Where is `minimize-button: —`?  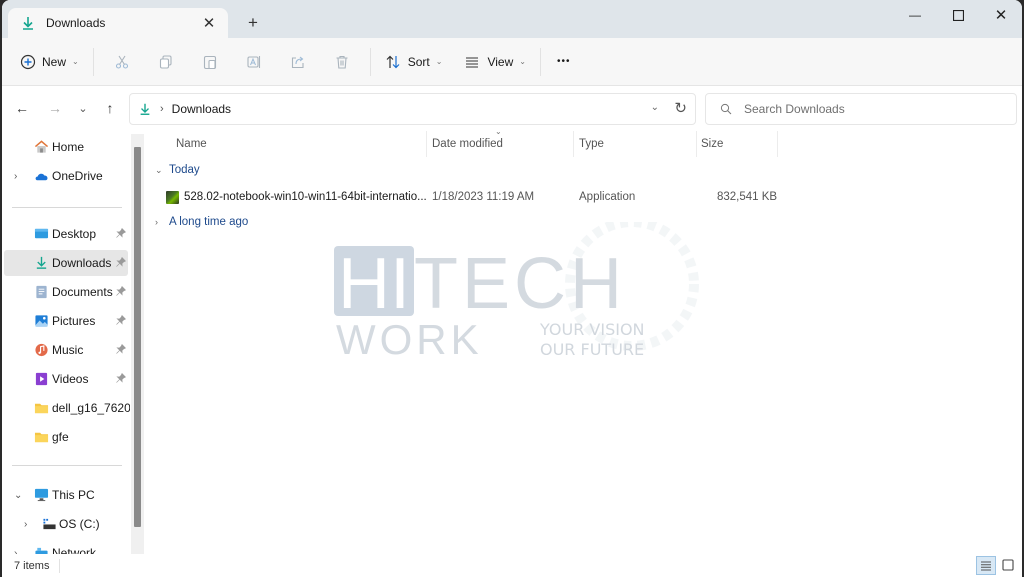 minimize-button: — is located at coordinates (915, 15).